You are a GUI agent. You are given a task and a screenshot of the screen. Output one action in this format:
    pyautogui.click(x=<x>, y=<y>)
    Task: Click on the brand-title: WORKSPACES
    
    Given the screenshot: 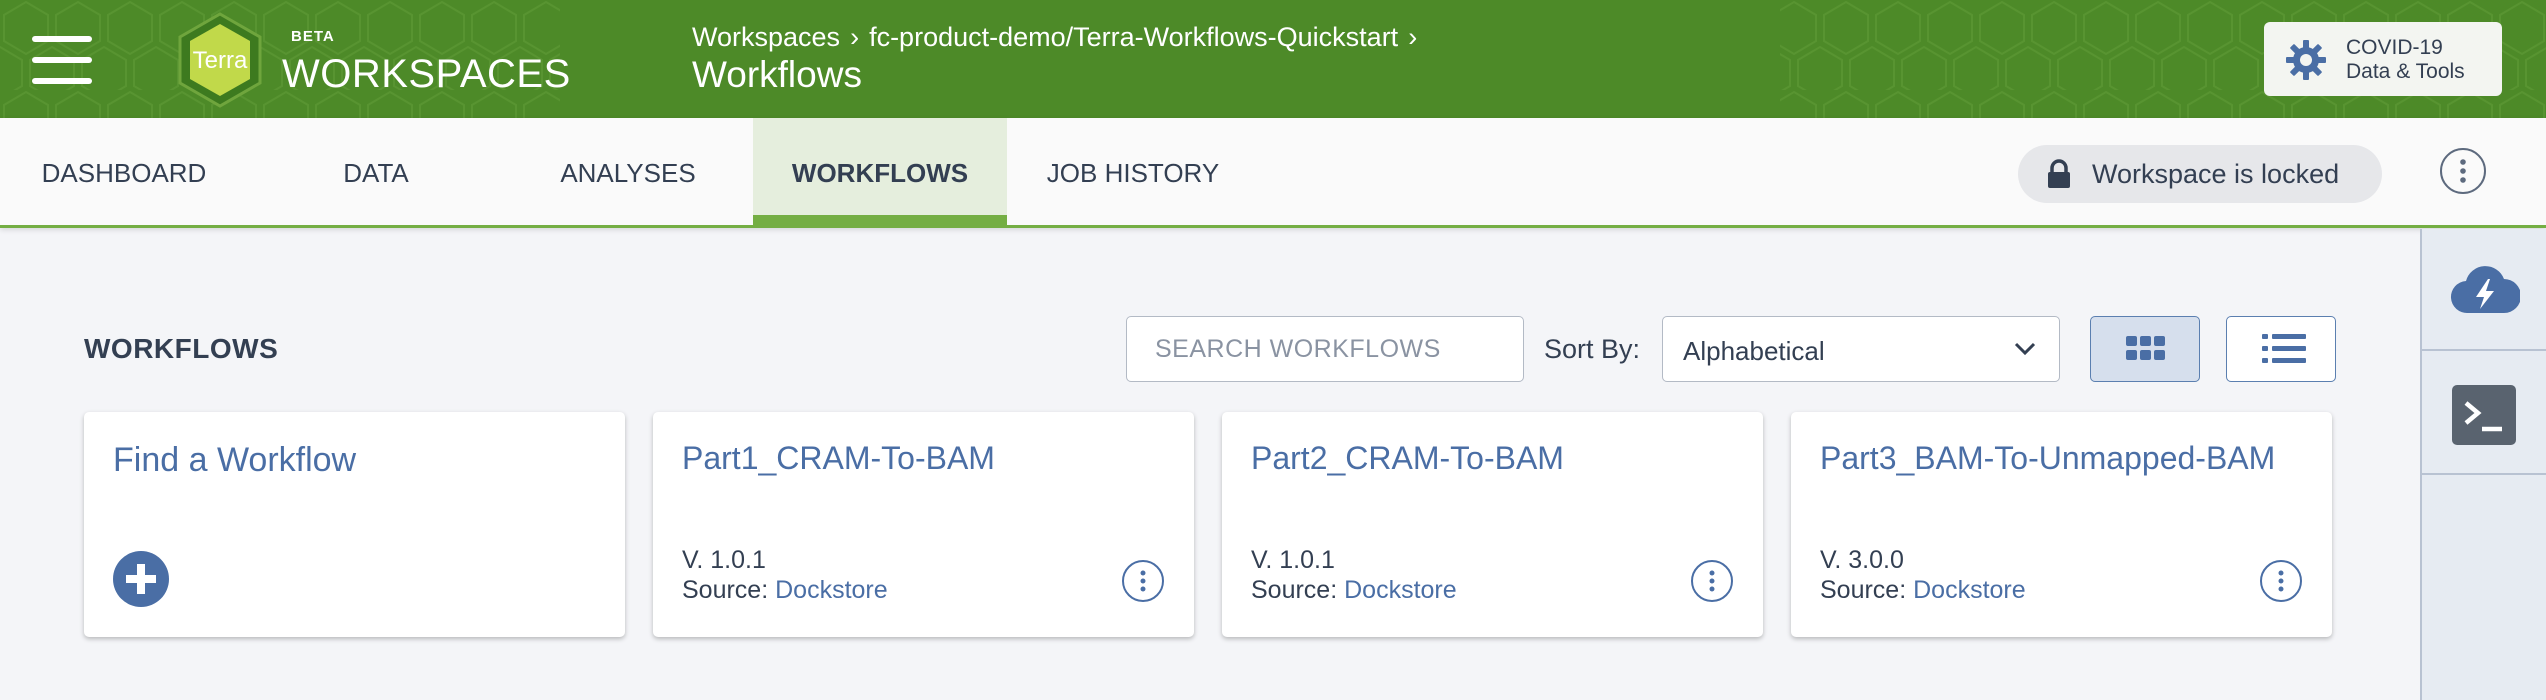 What is the action you would take?
    pyautogui.click(x=426, y=74)
    